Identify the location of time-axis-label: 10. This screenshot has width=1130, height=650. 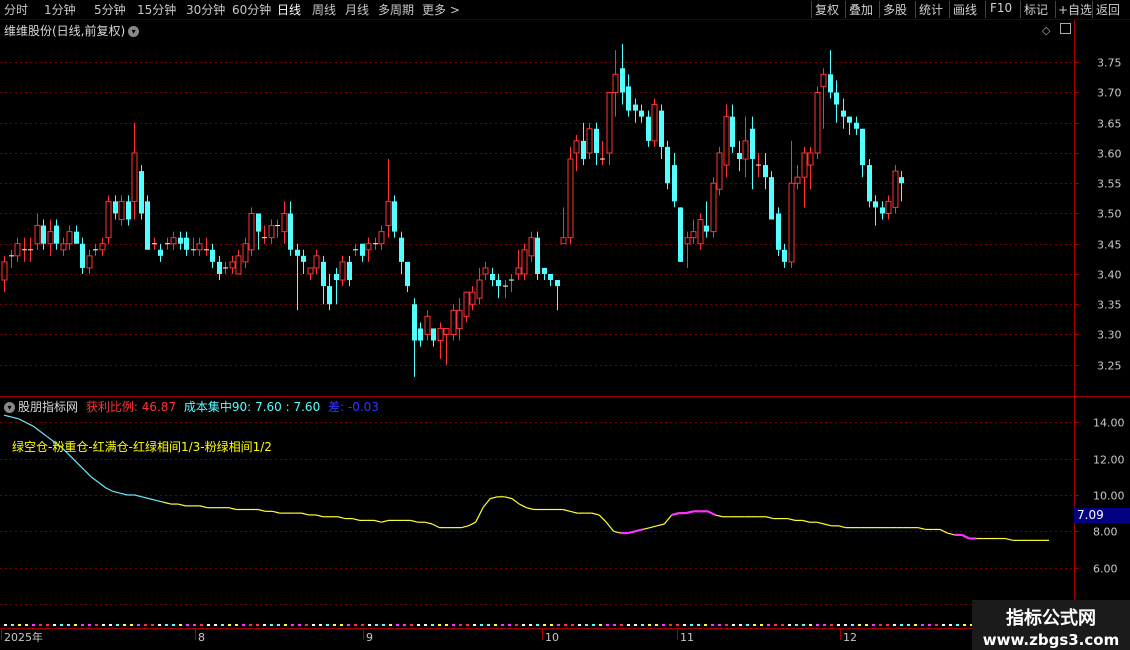
(552, 637).